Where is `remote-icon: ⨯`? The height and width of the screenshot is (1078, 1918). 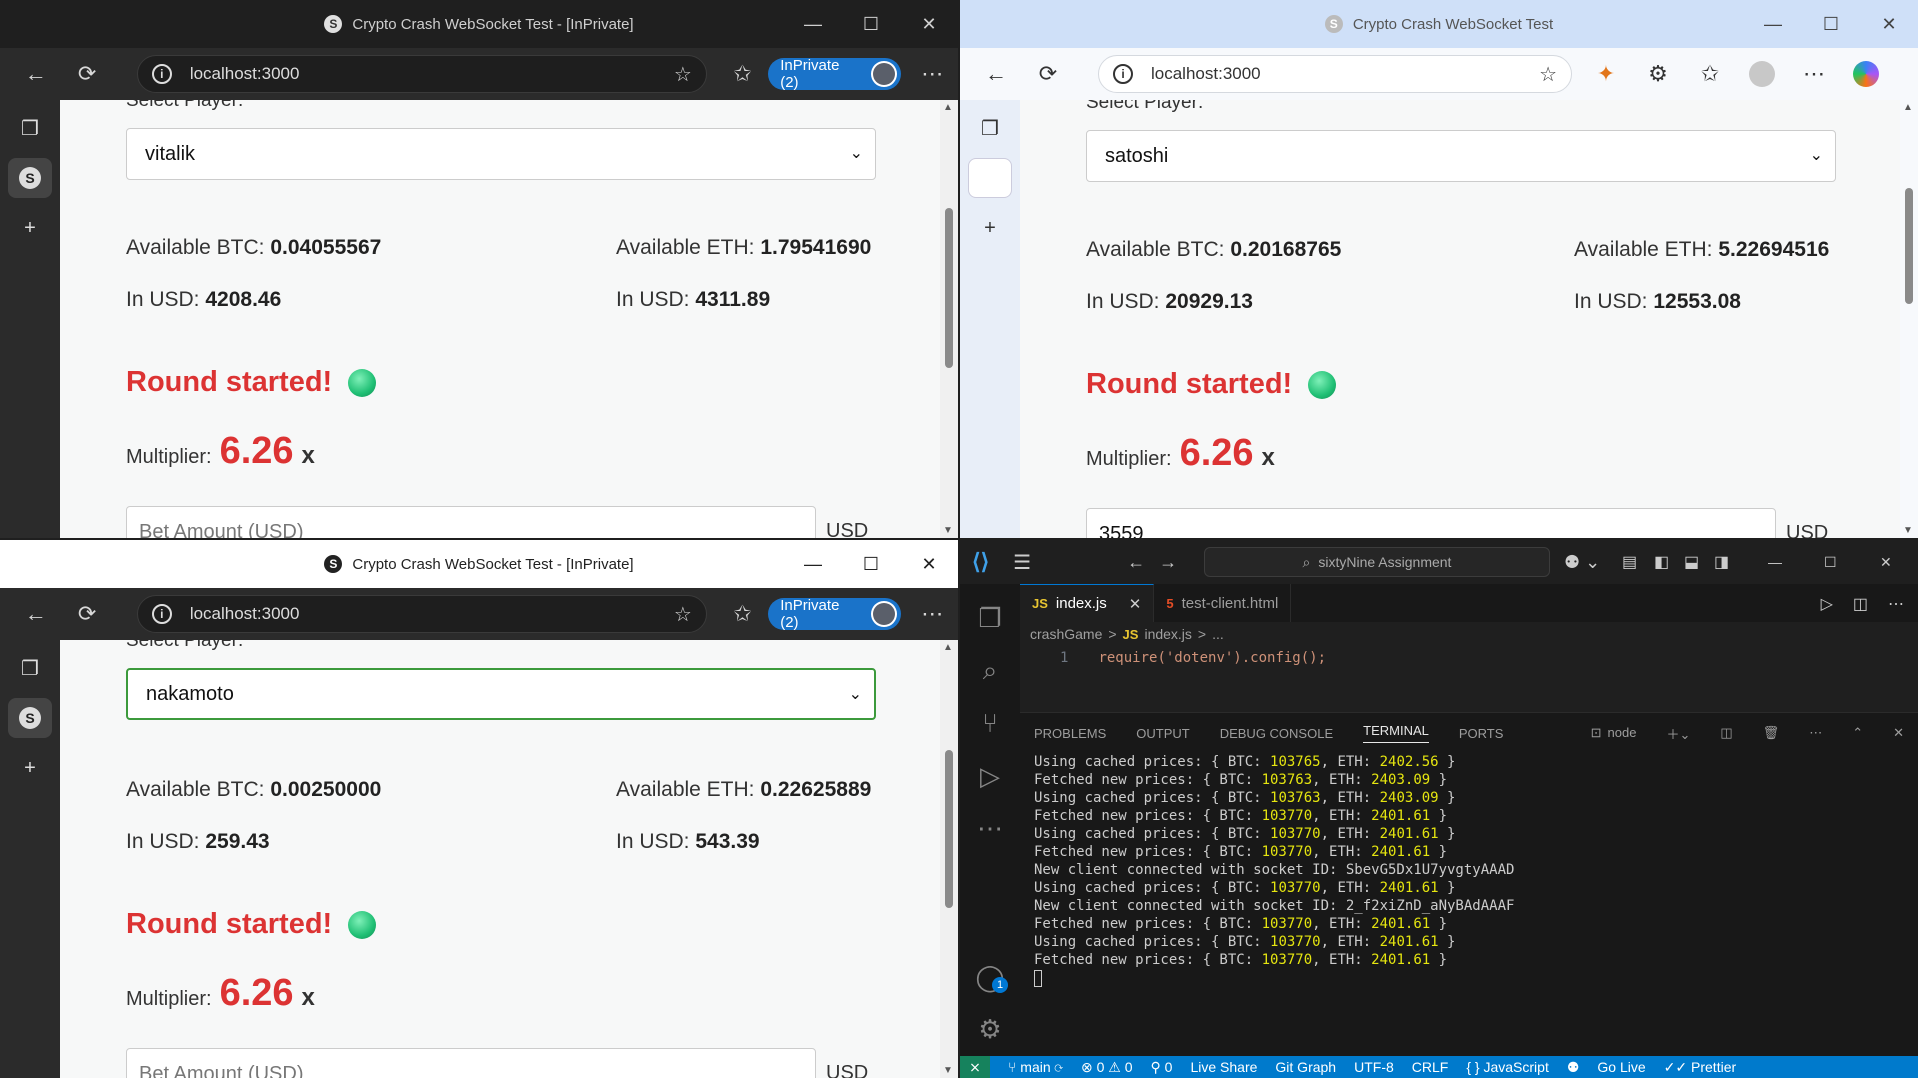
remote-icon: ⨯ is located at coordinates (975, 1067).